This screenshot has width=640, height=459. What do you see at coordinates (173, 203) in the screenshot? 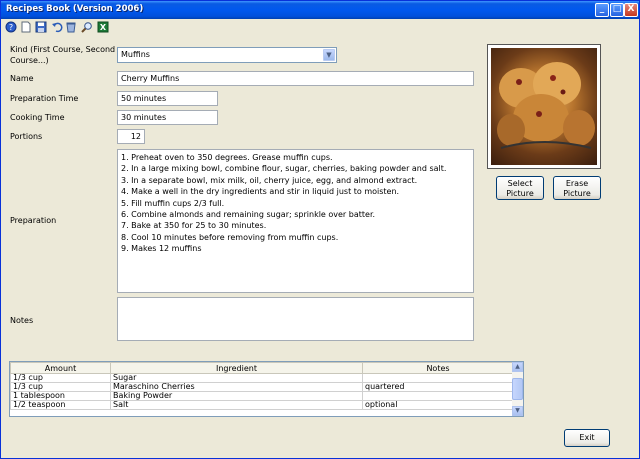
I see `preparation-line: 5. Fill muffin cups 2/3 full.` at bounding box center [173, 203].